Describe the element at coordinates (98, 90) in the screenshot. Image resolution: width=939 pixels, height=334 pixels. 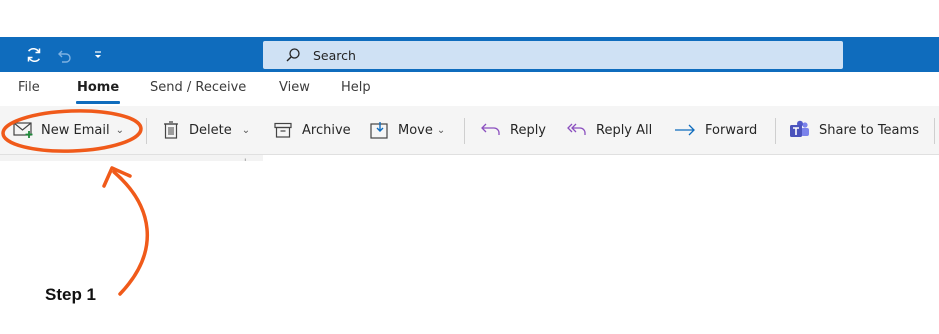
I see `tab-home: Home` at that location.